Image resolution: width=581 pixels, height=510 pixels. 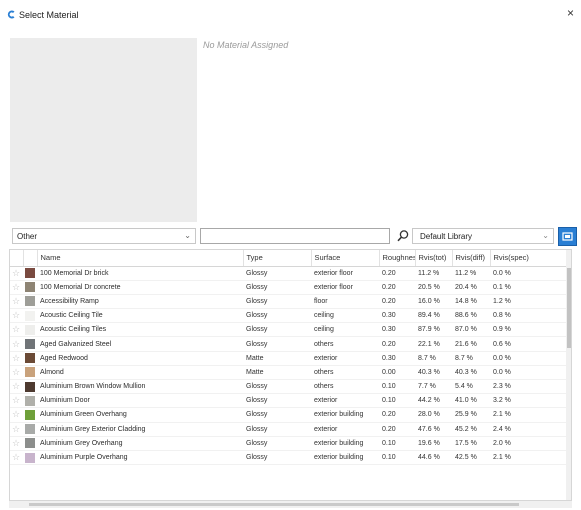 I want to click on category-value: Other, so click(x=27, y=236).